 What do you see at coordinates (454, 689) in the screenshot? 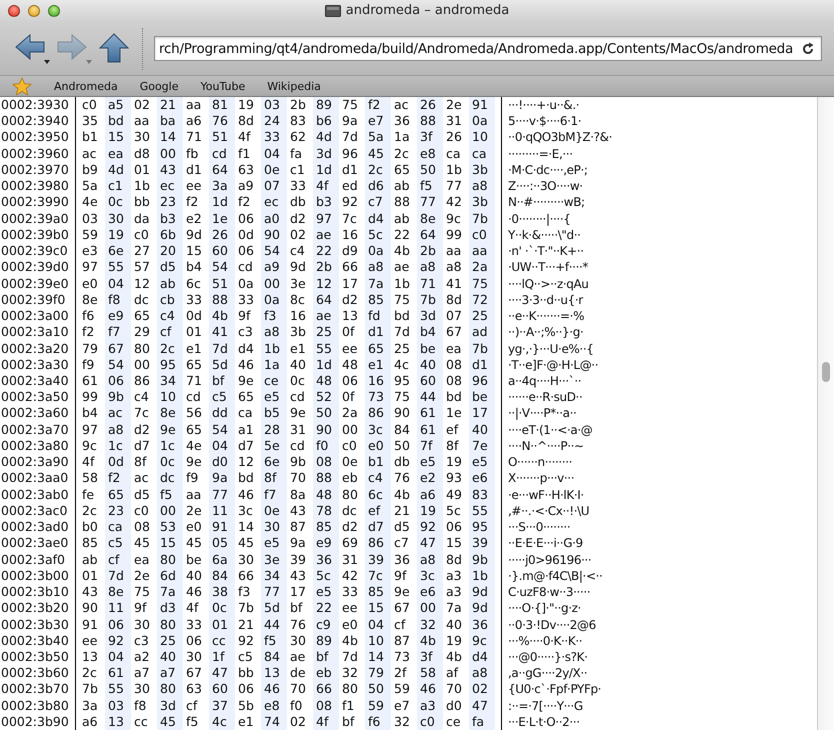
I see `hex-byte: 70` at bounding box center [454, 689].